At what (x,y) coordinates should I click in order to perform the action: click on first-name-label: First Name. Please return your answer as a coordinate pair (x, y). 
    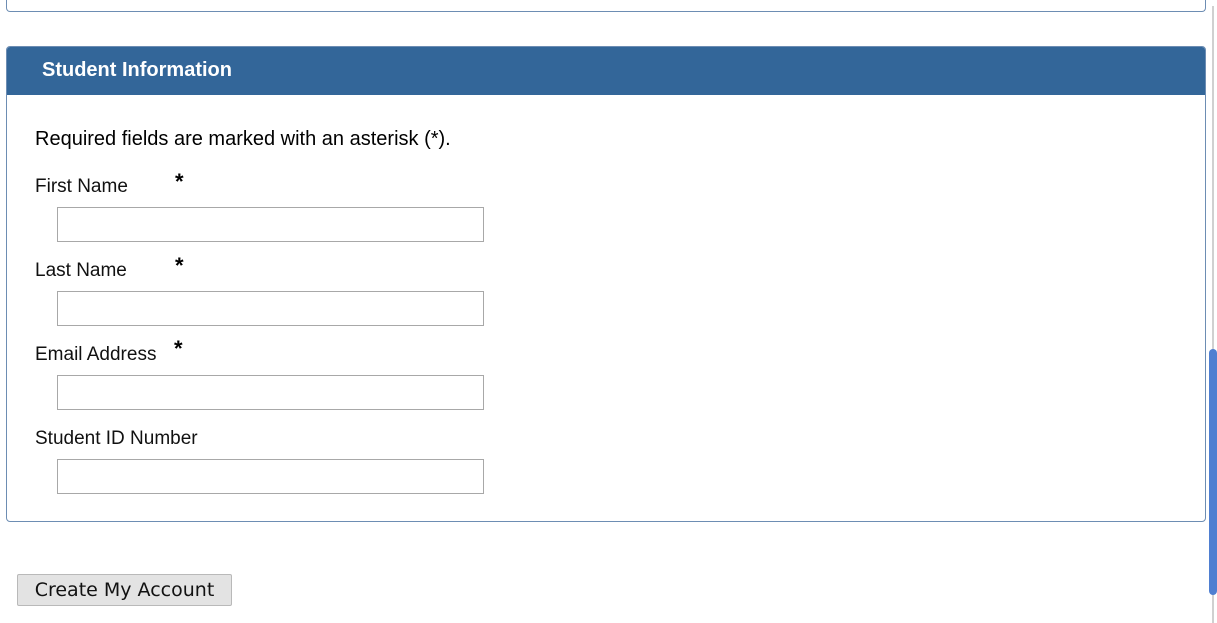
    Looking at the image, I should click on (81, 186).